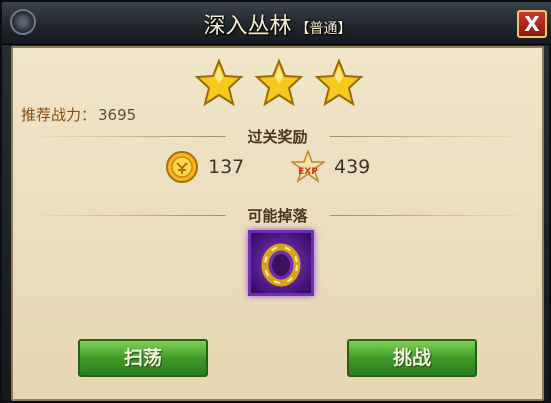  Describe the element at coordinates (276, 215) in the screenshot. I see `drops-section-header: 可能掉落` at that location.